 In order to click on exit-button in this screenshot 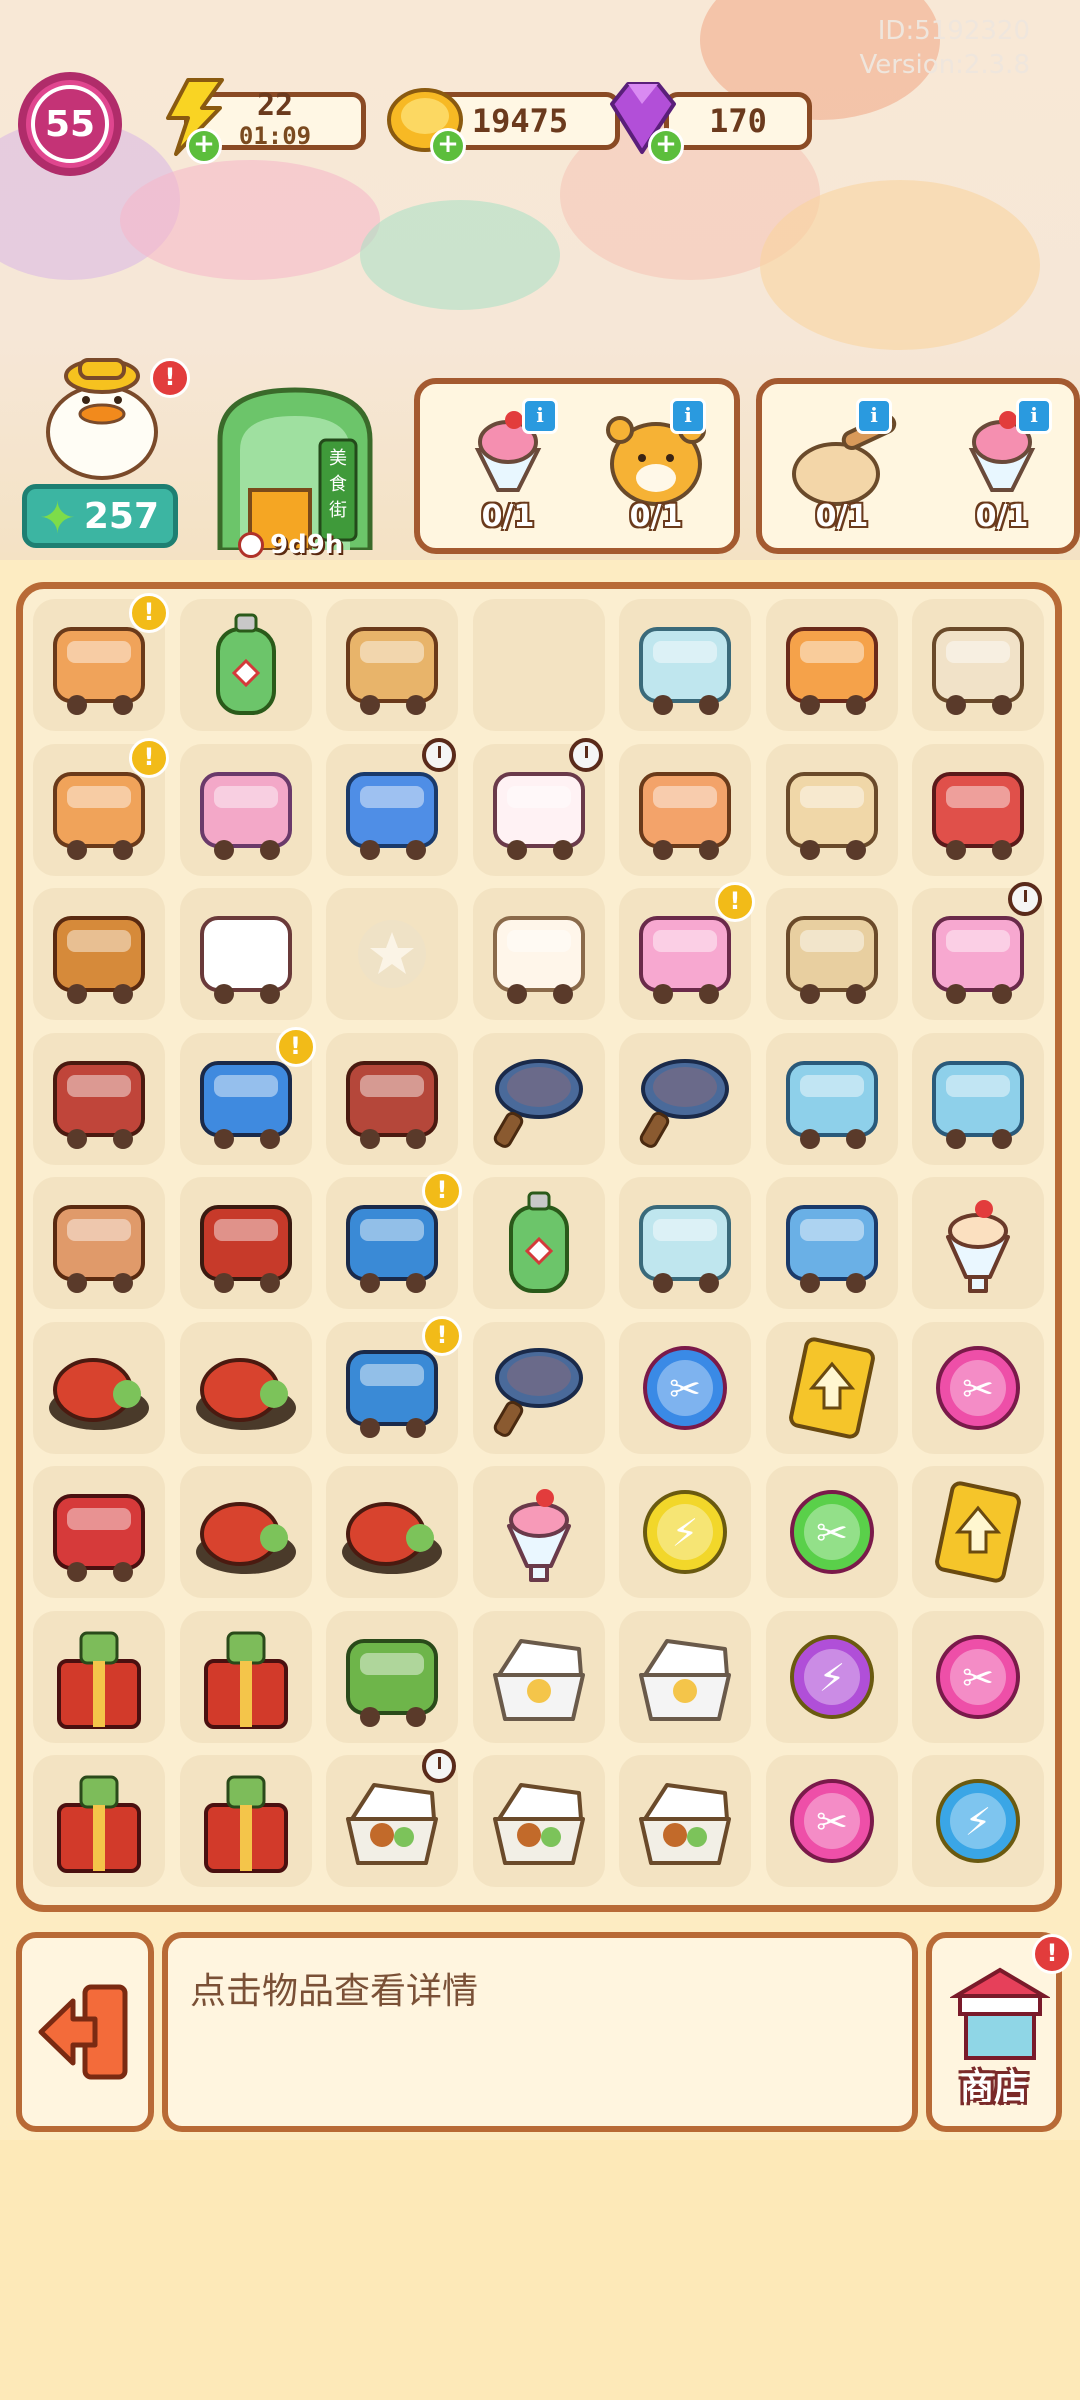, I will do `click(85, 2032)`.